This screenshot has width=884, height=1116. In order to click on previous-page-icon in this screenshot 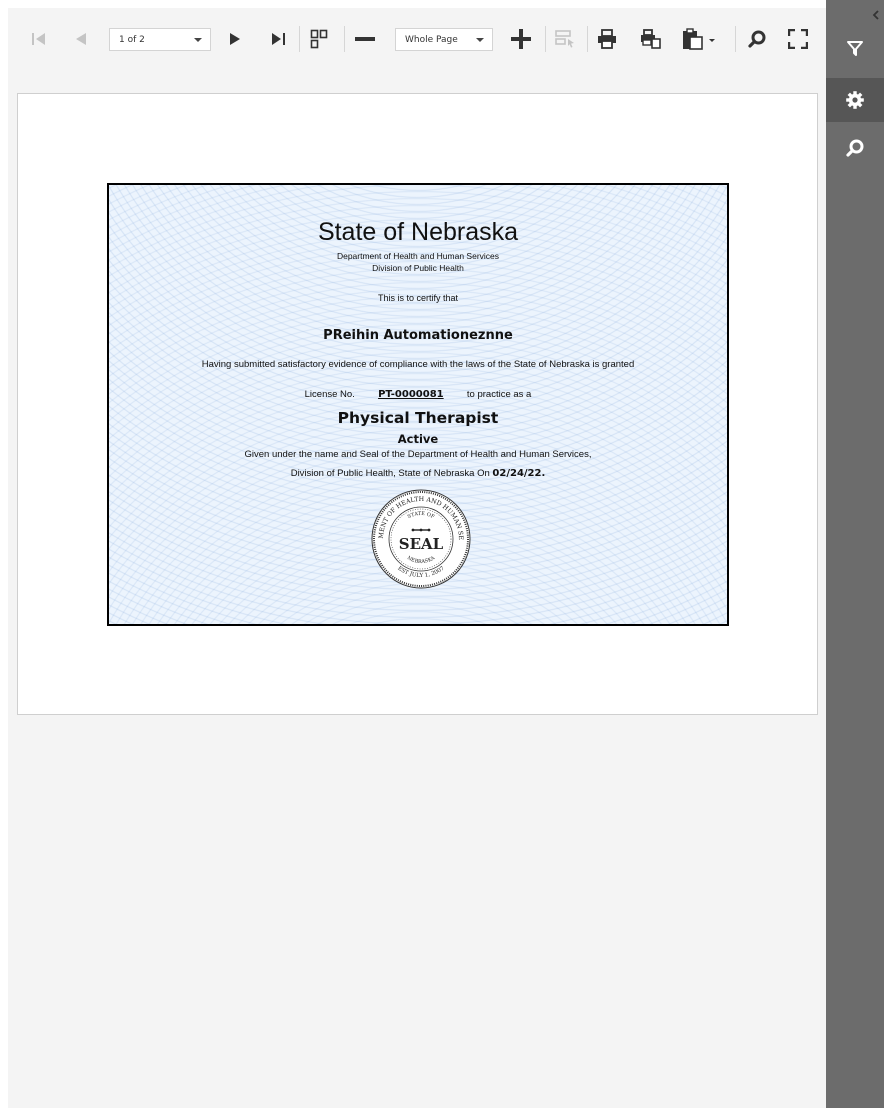, I will do `click(81, 39)`.